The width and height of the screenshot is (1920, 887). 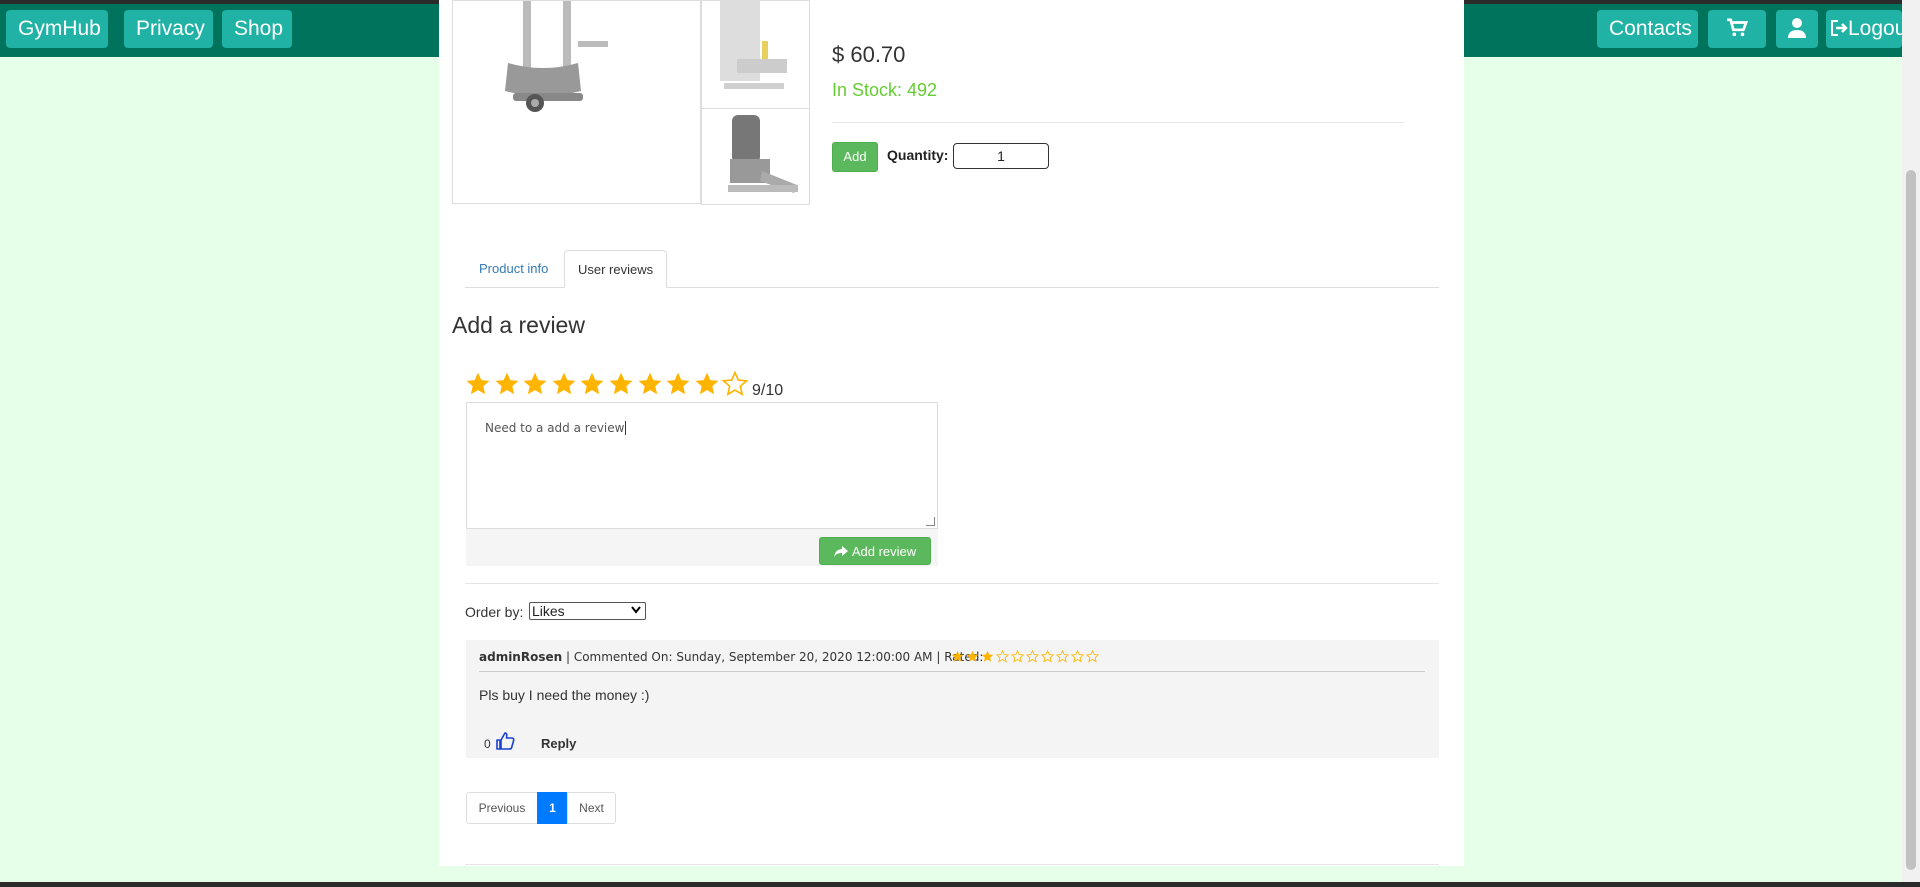 I want to click on account-button, so click(x=1797, y=29).